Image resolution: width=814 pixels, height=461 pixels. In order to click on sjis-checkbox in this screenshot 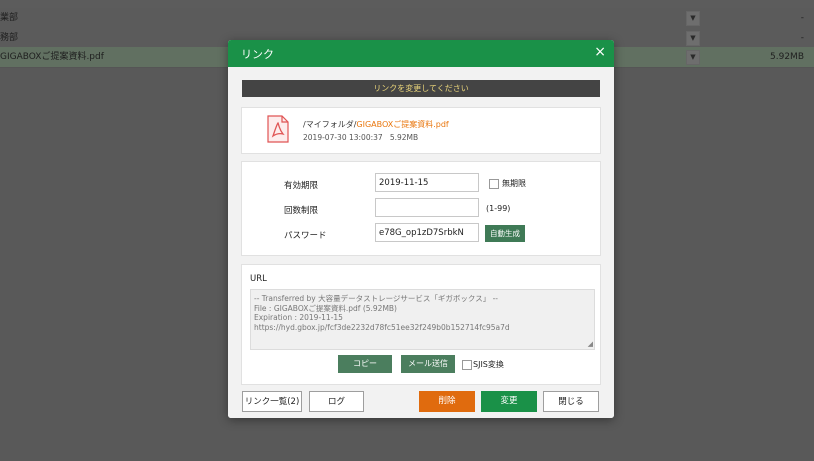, I will do `click(467, 365)`.